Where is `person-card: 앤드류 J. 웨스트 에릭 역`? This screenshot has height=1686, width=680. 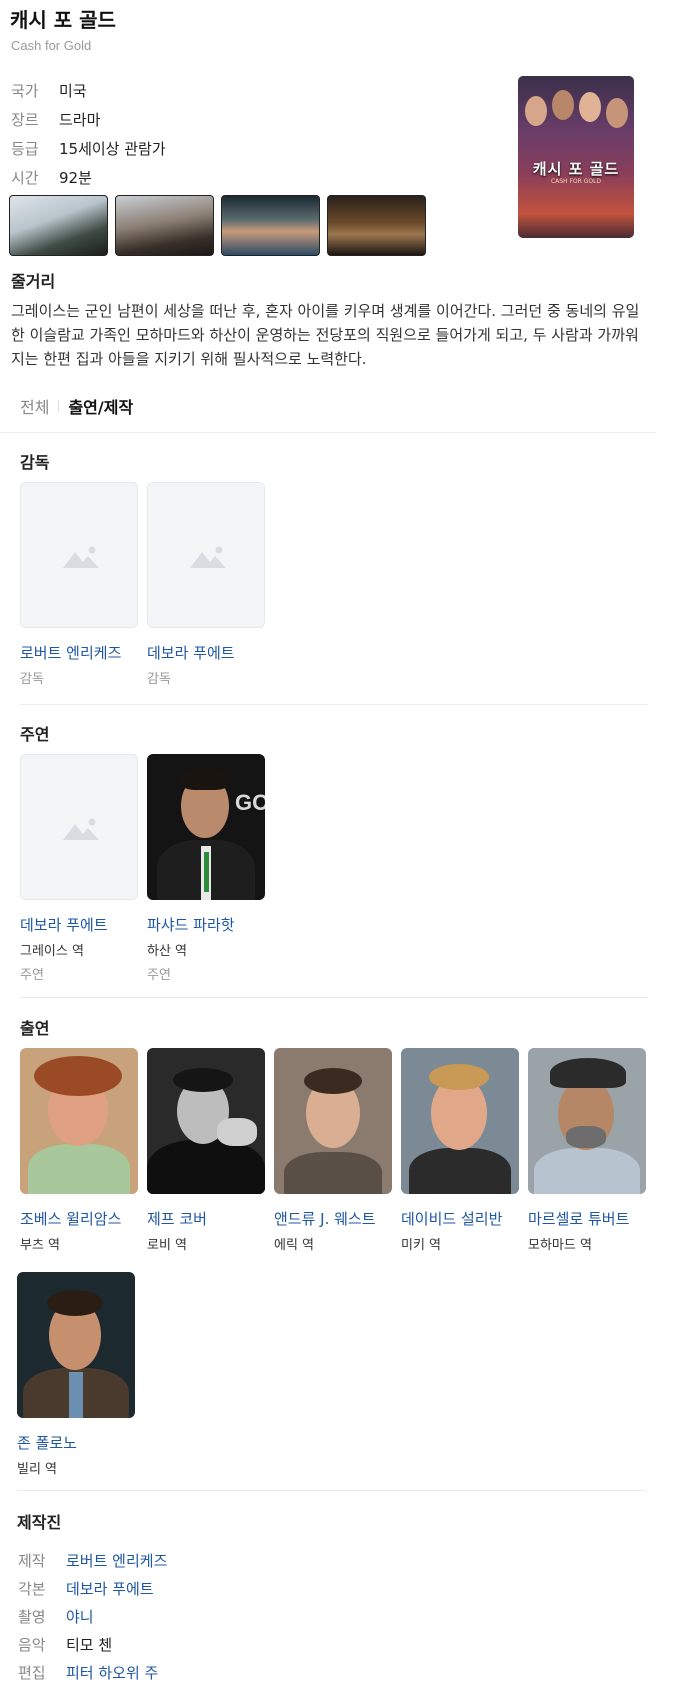
person-card: 앤드류 J. 웨스트 에릭 역 is located at coordinates (333, 1150).